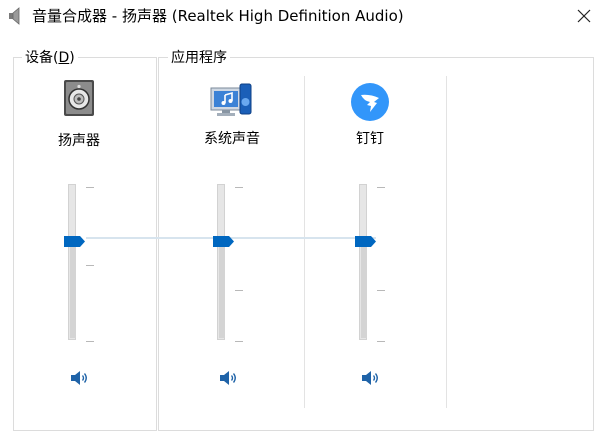  I want to click on mute-button-system-sounds, so click(229, 378).